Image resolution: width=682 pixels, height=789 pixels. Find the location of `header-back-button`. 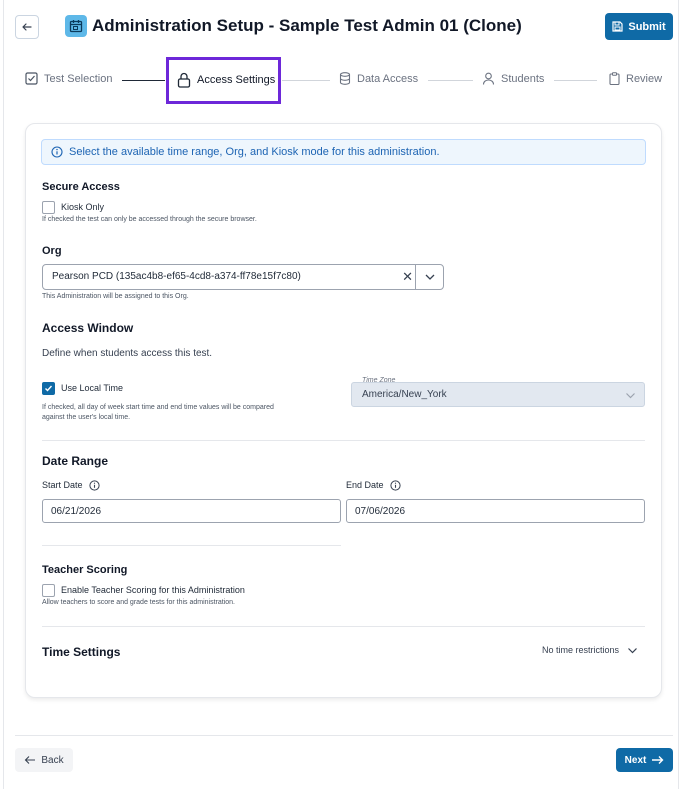

header-back-button is located at coordinates (27, 27).